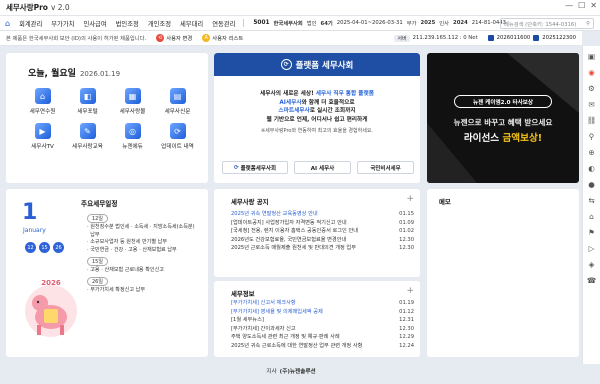 The width and height of the screenshot is (600, 384). What do you see at coordinates (261, 23) in the screenshot?
I see `company-code: 5001` at bounding box center [261, 23].